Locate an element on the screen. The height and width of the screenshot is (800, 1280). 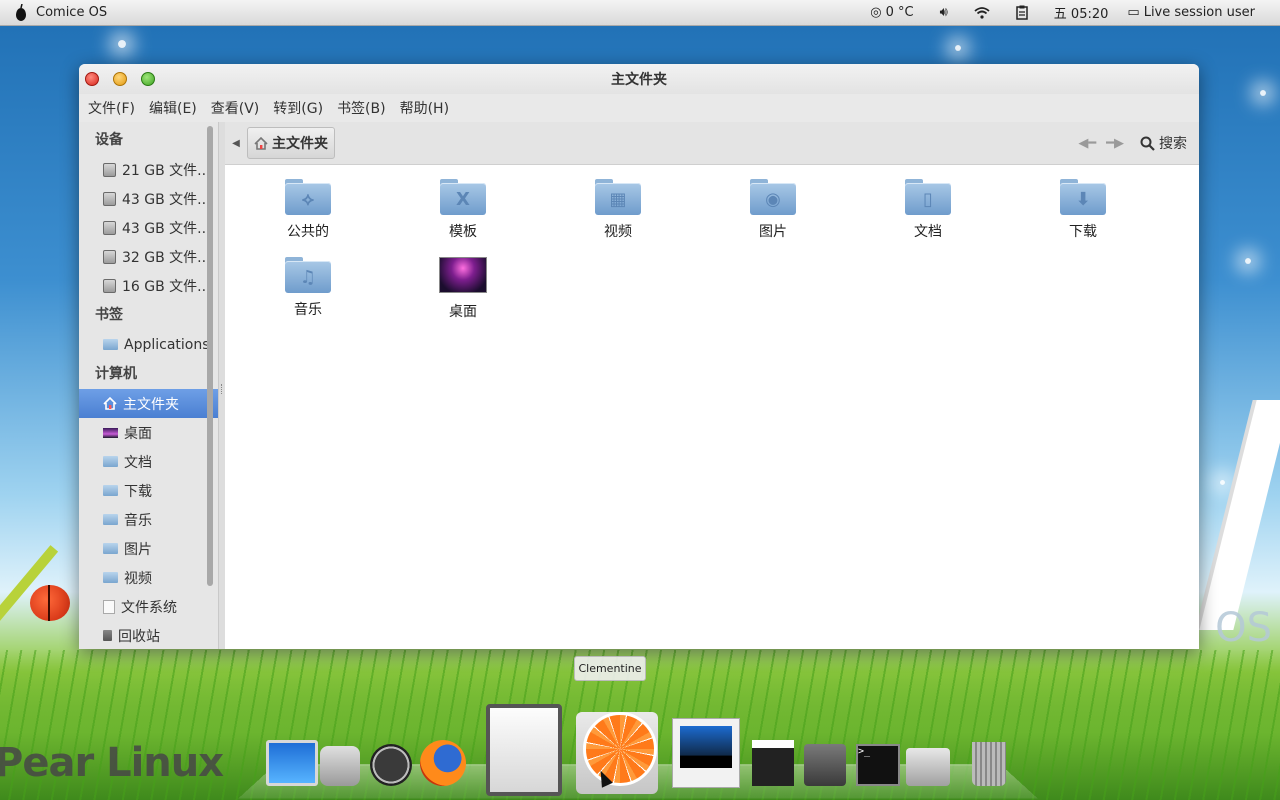
sidebar-item-desktop: 桌面 is located at coordinates (148, 432).